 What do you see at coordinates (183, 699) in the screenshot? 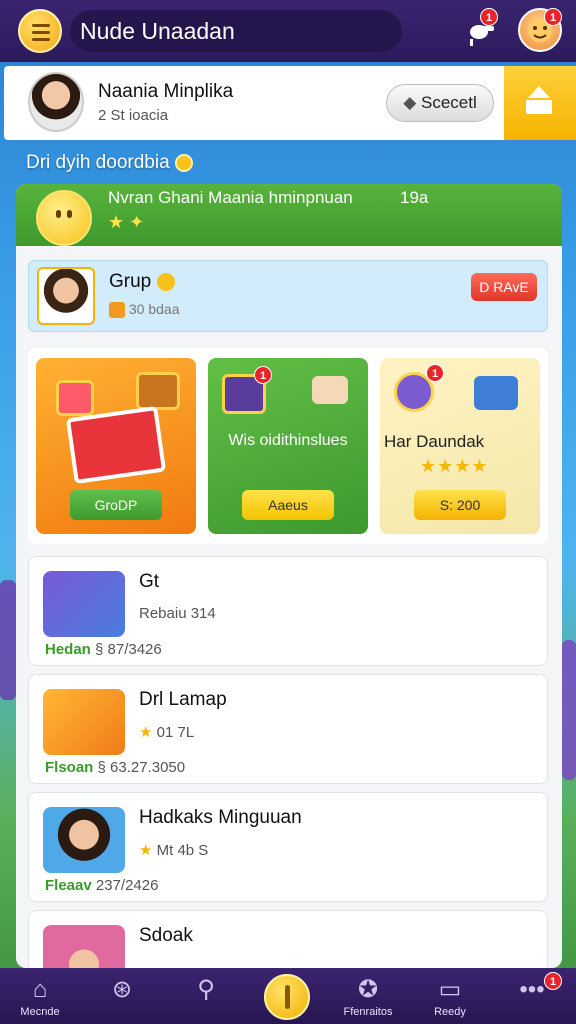
I see `list-item-title: Drl Lamap` at bounding box center [183, 699].